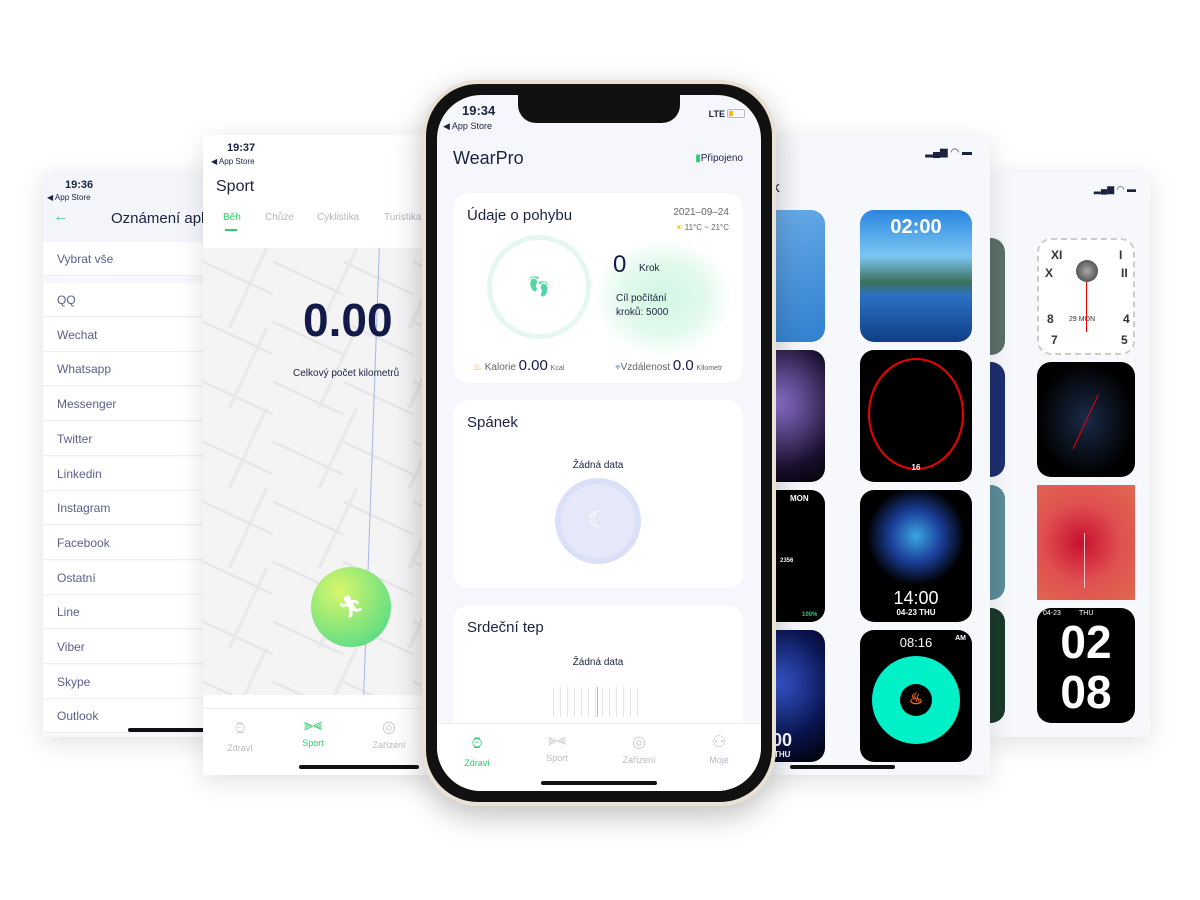 Image resolution: width=1200 pixels, height=900 pixels. I want to click on watch-face-big-digits: 04-23 THU 02 08, so click(1086, 665).